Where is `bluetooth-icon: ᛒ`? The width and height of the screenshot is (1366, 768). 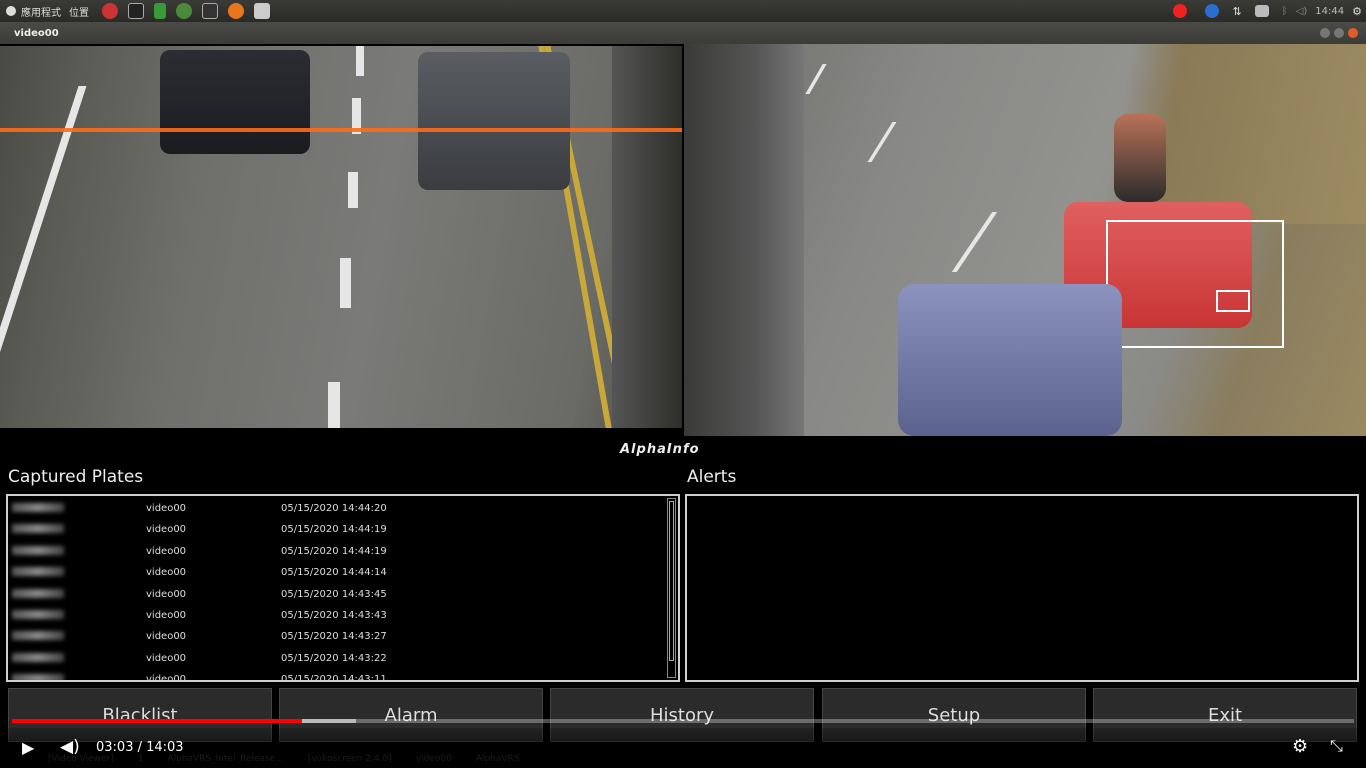 bluetooth-icon: ᛒ is located at coordinates (1285, 11).